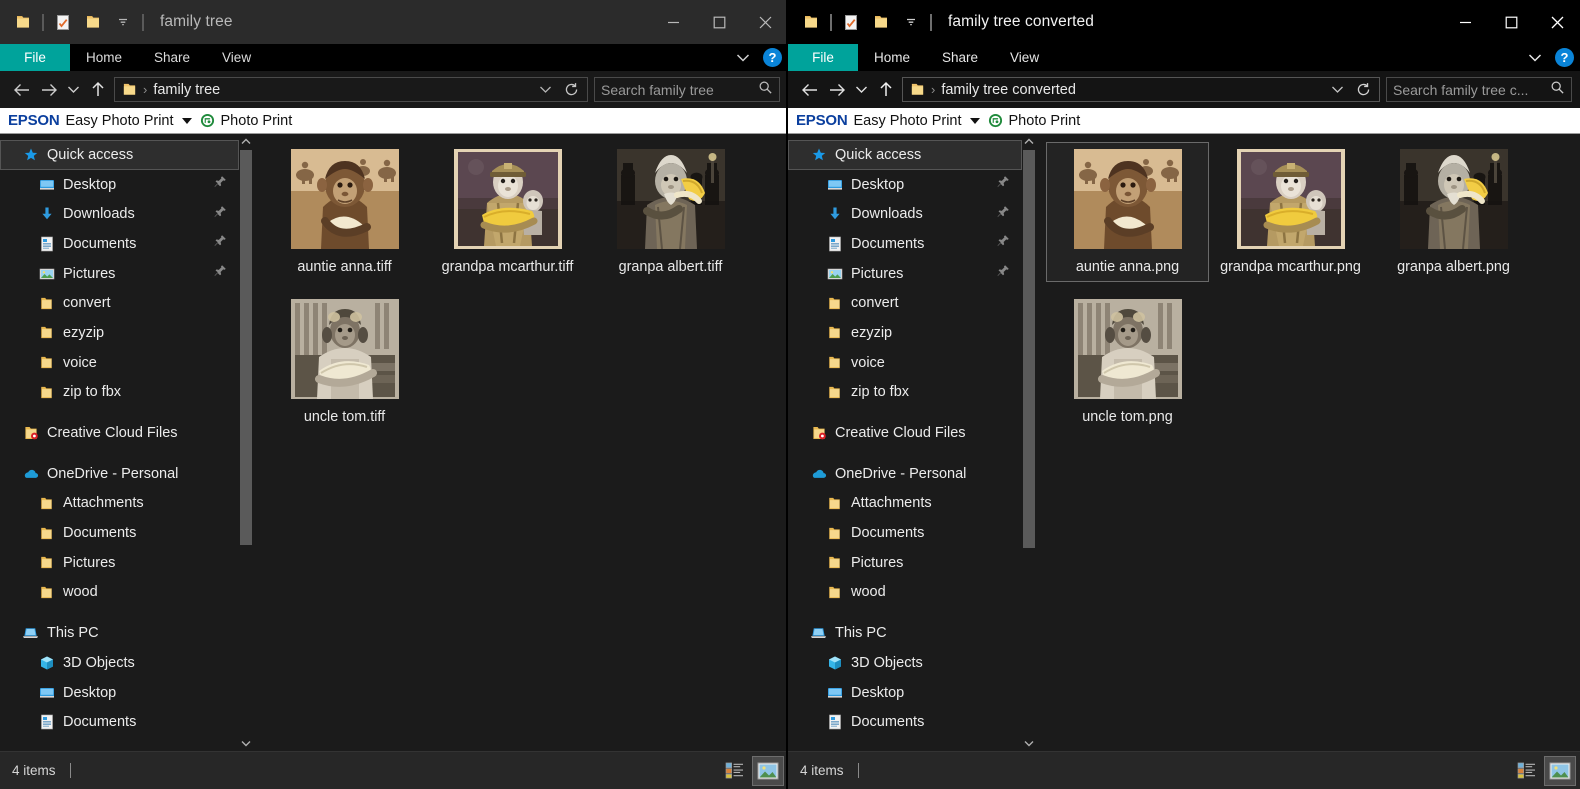 The height and width of the screenshot is (789, 1580). I want to click on sidebar-item-creative-cloud-files: Creative Cloud Files, so click(905, 433).